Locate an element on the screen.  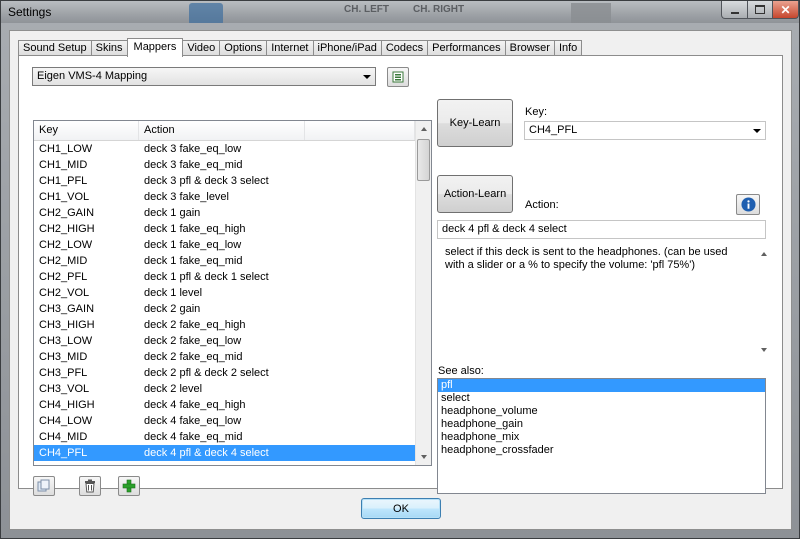
close-icon: ✕ is located at coordinates (785, 9).